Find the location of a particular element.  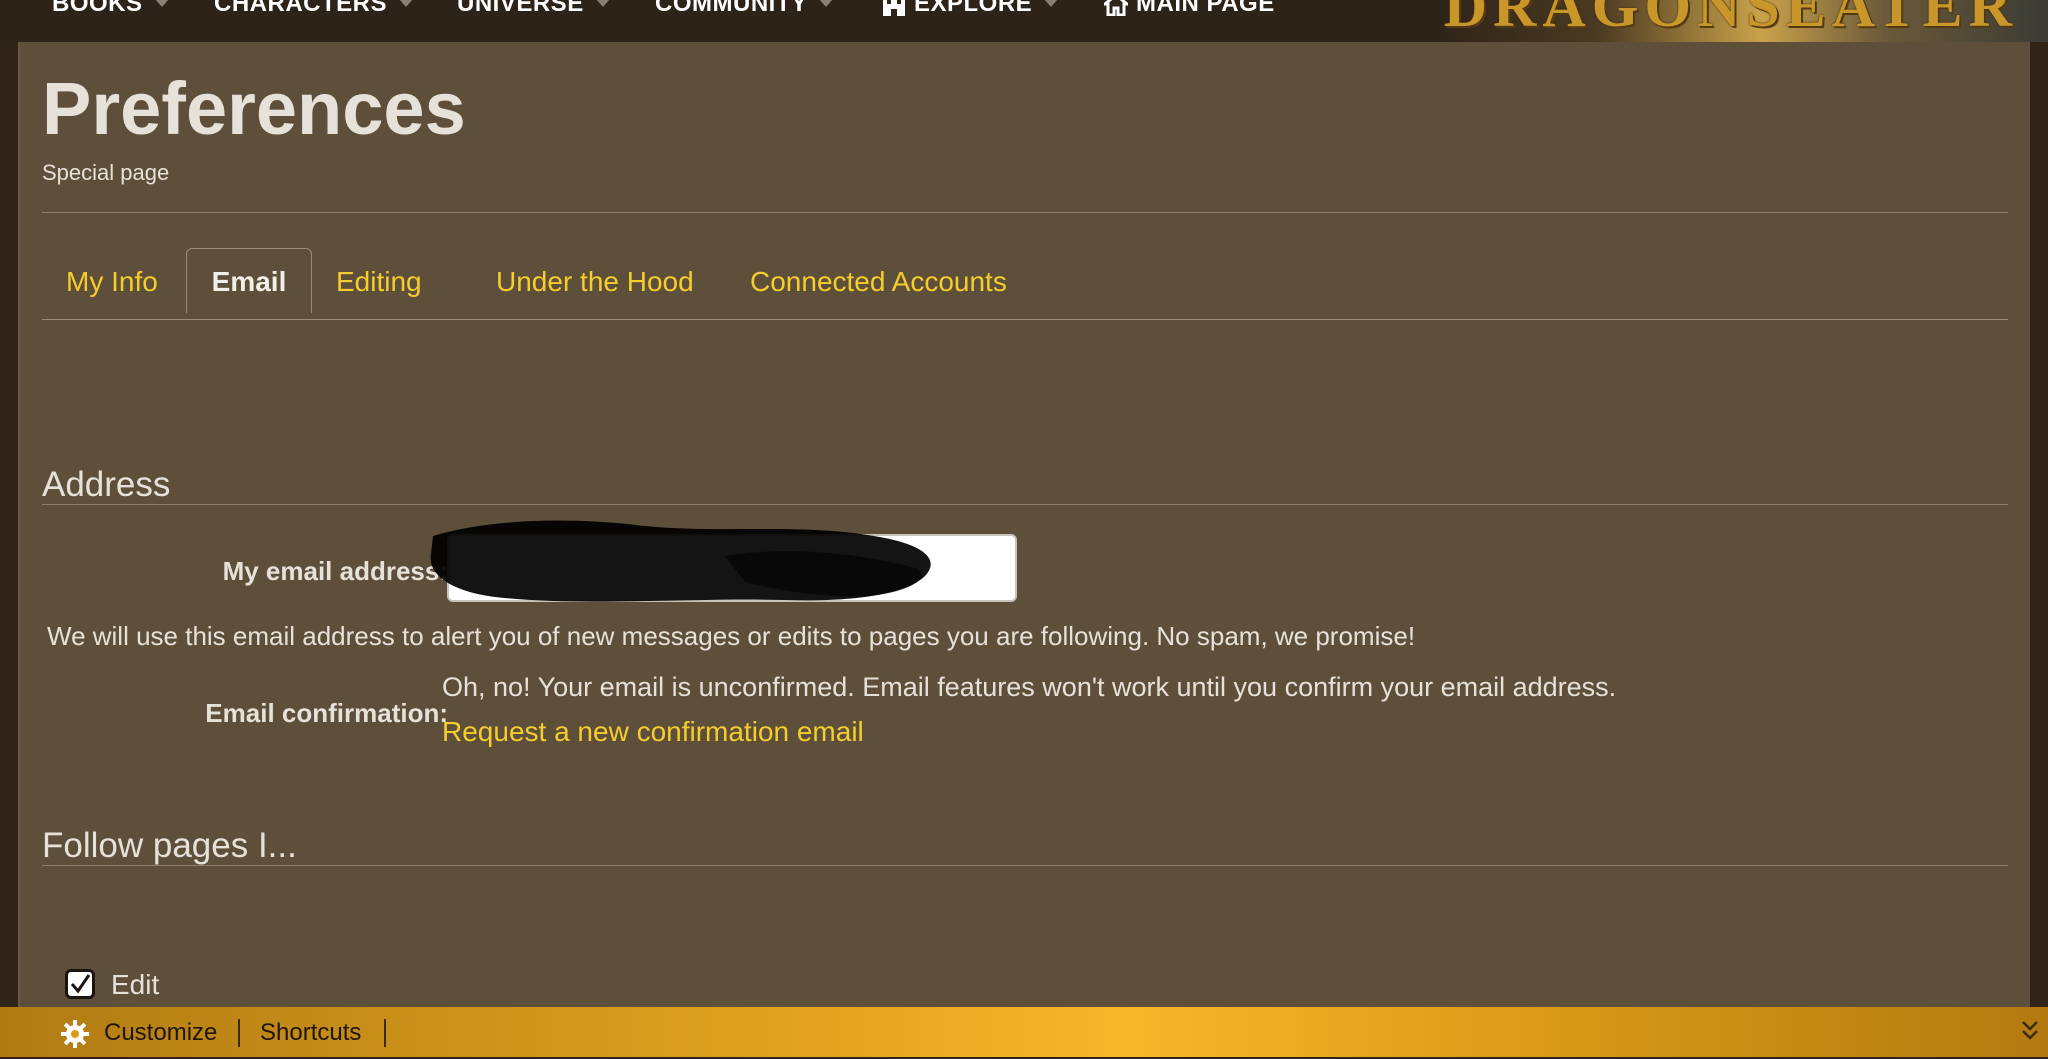

title-divider is located at coordinates (1025, 212).